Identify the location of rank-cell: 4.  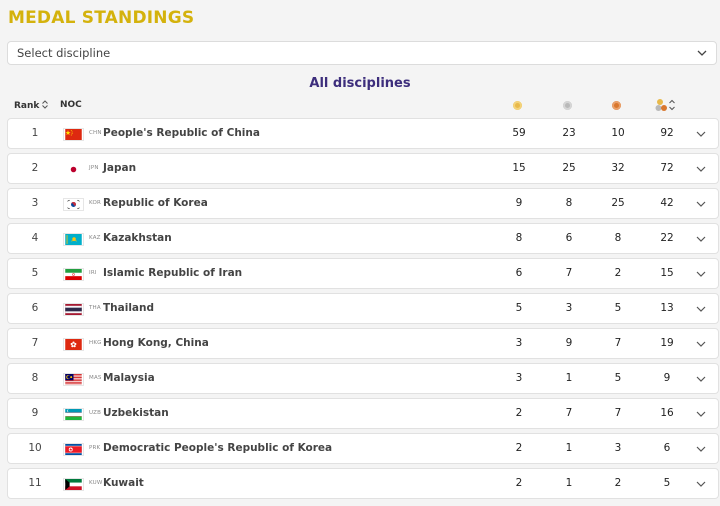
(35, 238).